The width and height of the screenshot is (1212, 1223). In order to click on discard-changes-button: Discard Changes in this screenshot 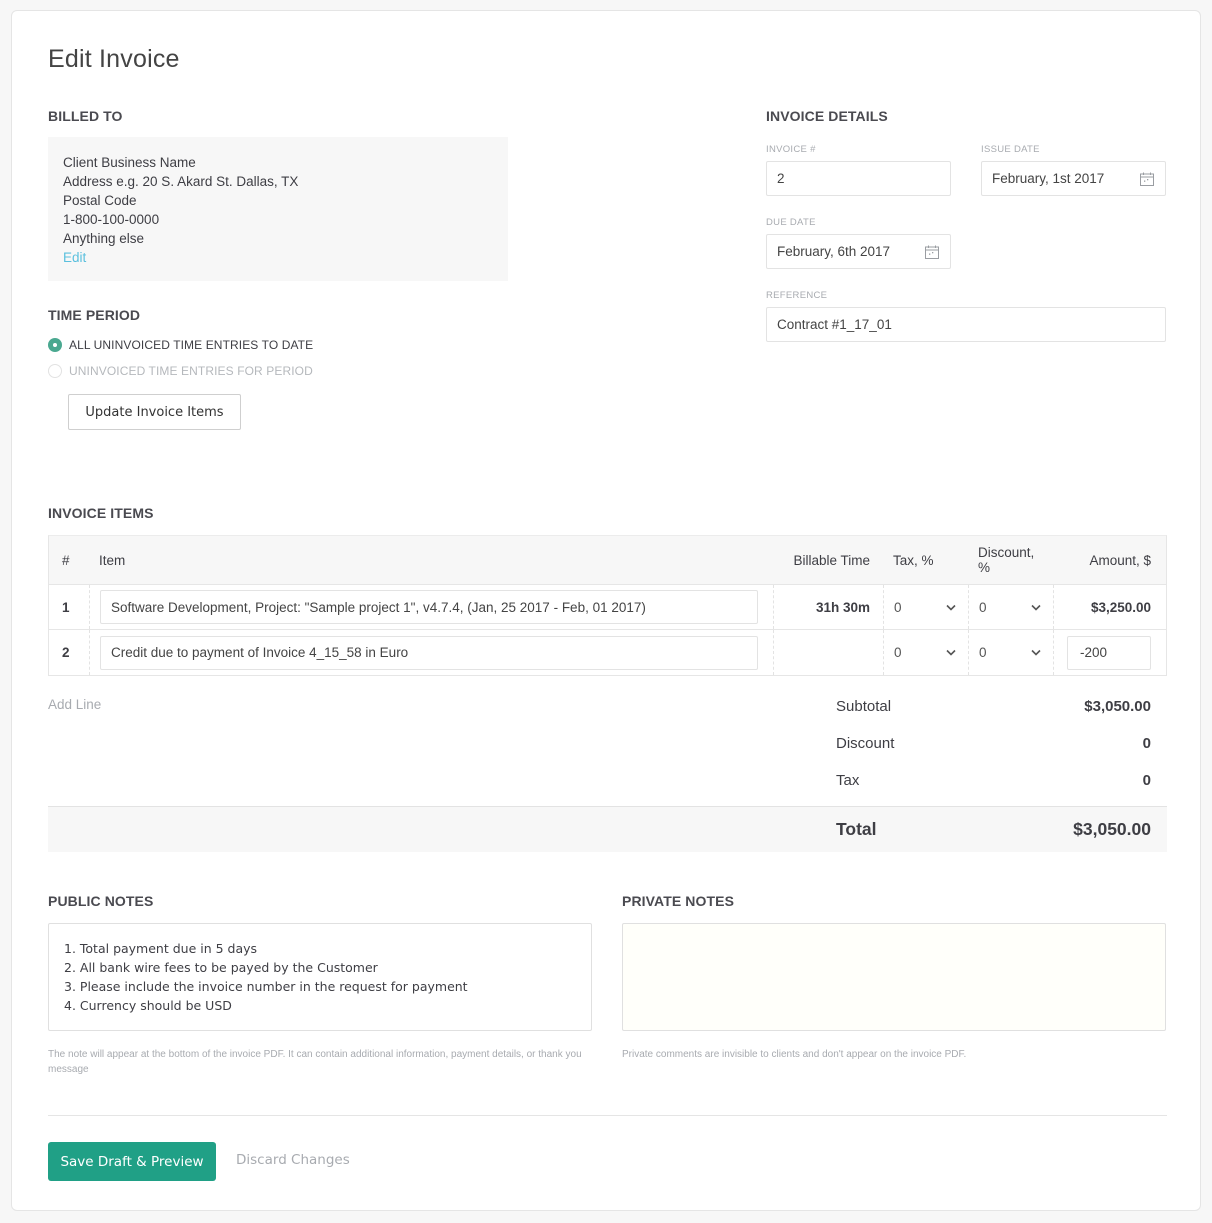, I will do `click(293, 1160)`.